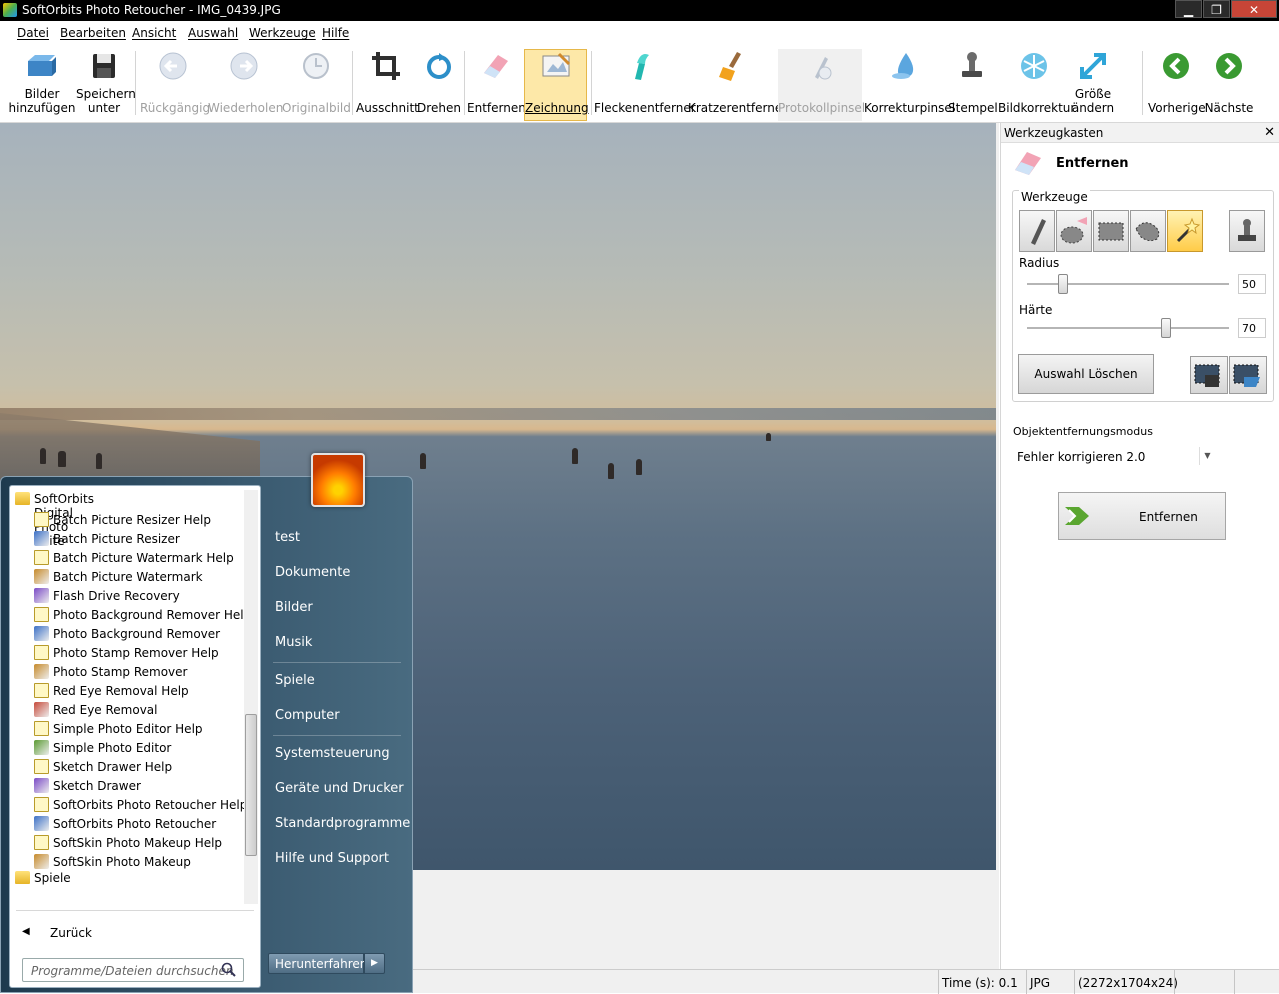 Image resolution: width=1279 pixels, height=994 pixels. I want to click on scratch-remover-button: Kratzerentferner, so click(737, 85).